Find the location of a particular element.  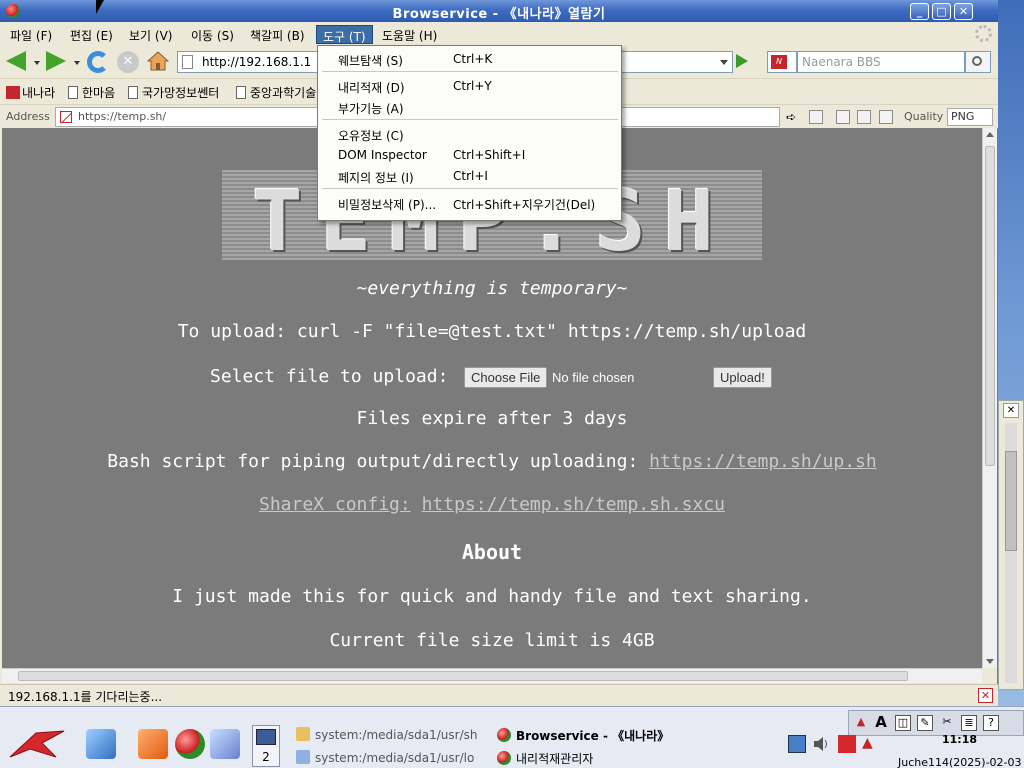

workspace-number: 2 is located at coordinates (266, 757).